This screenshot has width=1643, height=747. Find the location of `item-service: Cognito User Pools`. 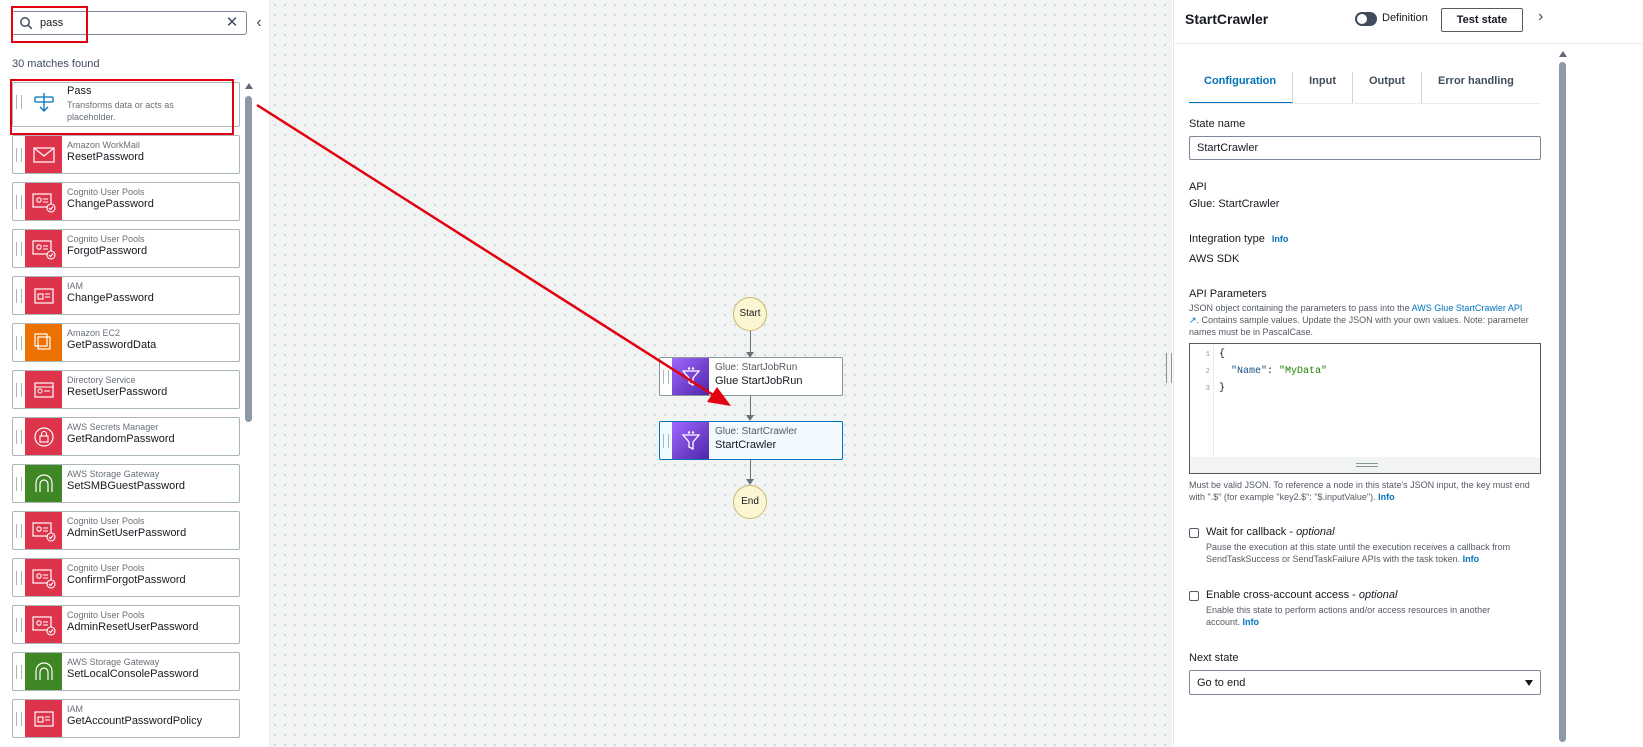

item-service: Cognito User Pools is located at coordinates (106, 615).